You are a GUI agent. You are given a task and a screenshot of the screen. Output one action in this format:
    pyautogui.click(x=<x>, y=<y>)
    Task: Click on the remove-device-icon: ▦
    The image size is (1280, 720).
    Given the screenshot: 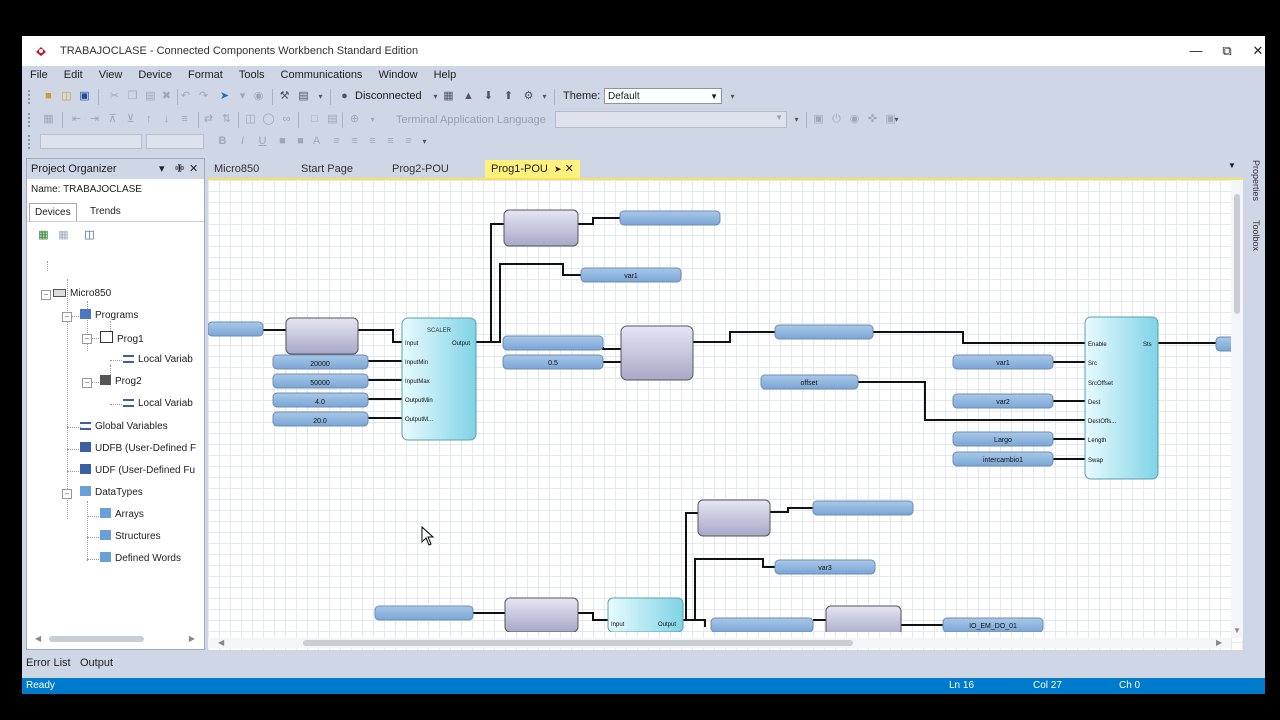 What is the action you would take?
    pyautogui.click(x=63, y=235)
    